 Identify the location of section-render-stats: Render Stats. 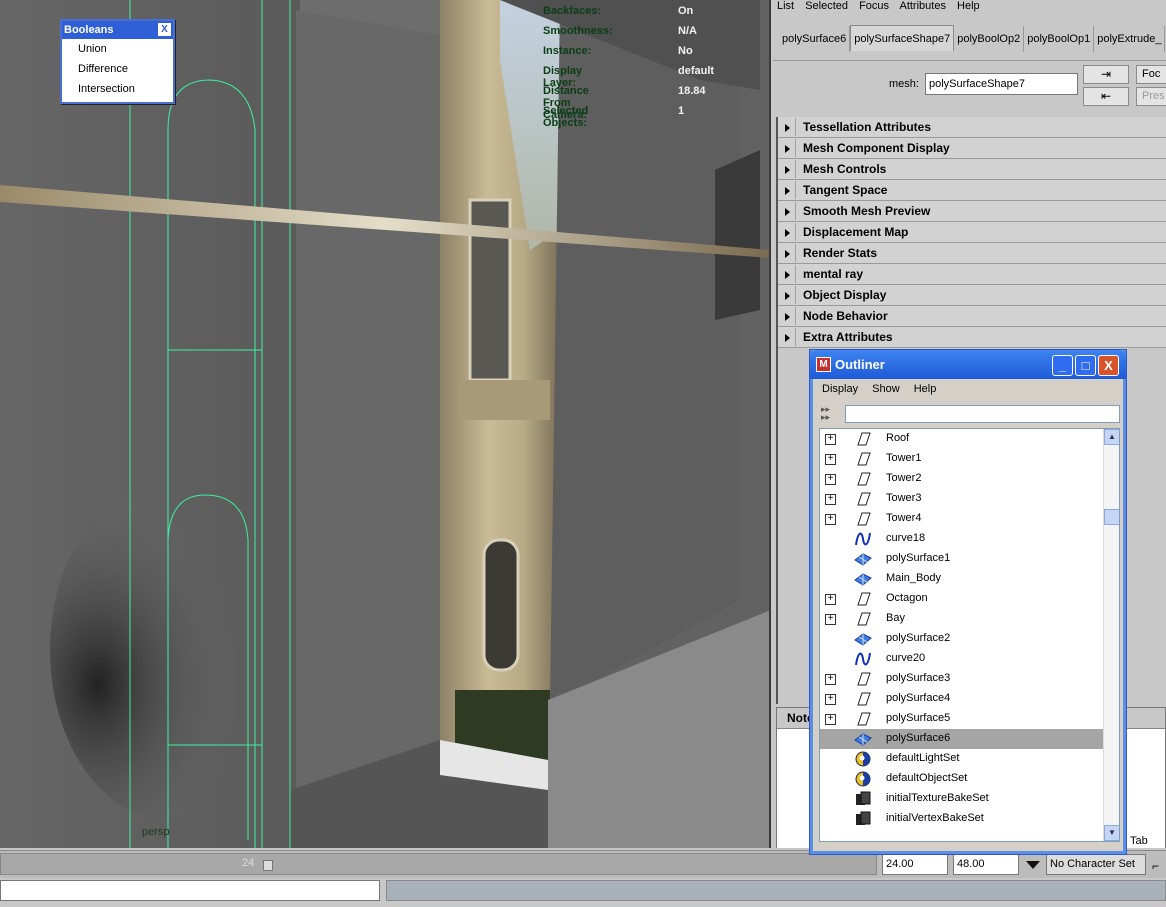
(972, 253).